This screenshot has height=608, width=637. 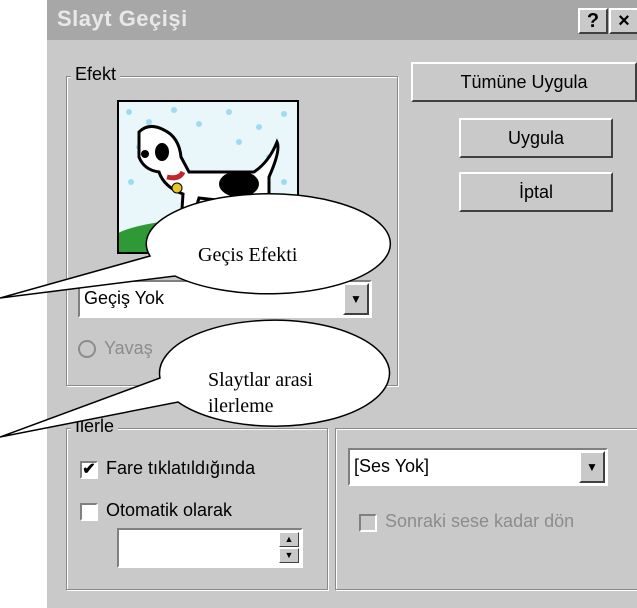 I want to click on advance-callout-line1: Slaytlar arasi, so click(x=260, y=380).